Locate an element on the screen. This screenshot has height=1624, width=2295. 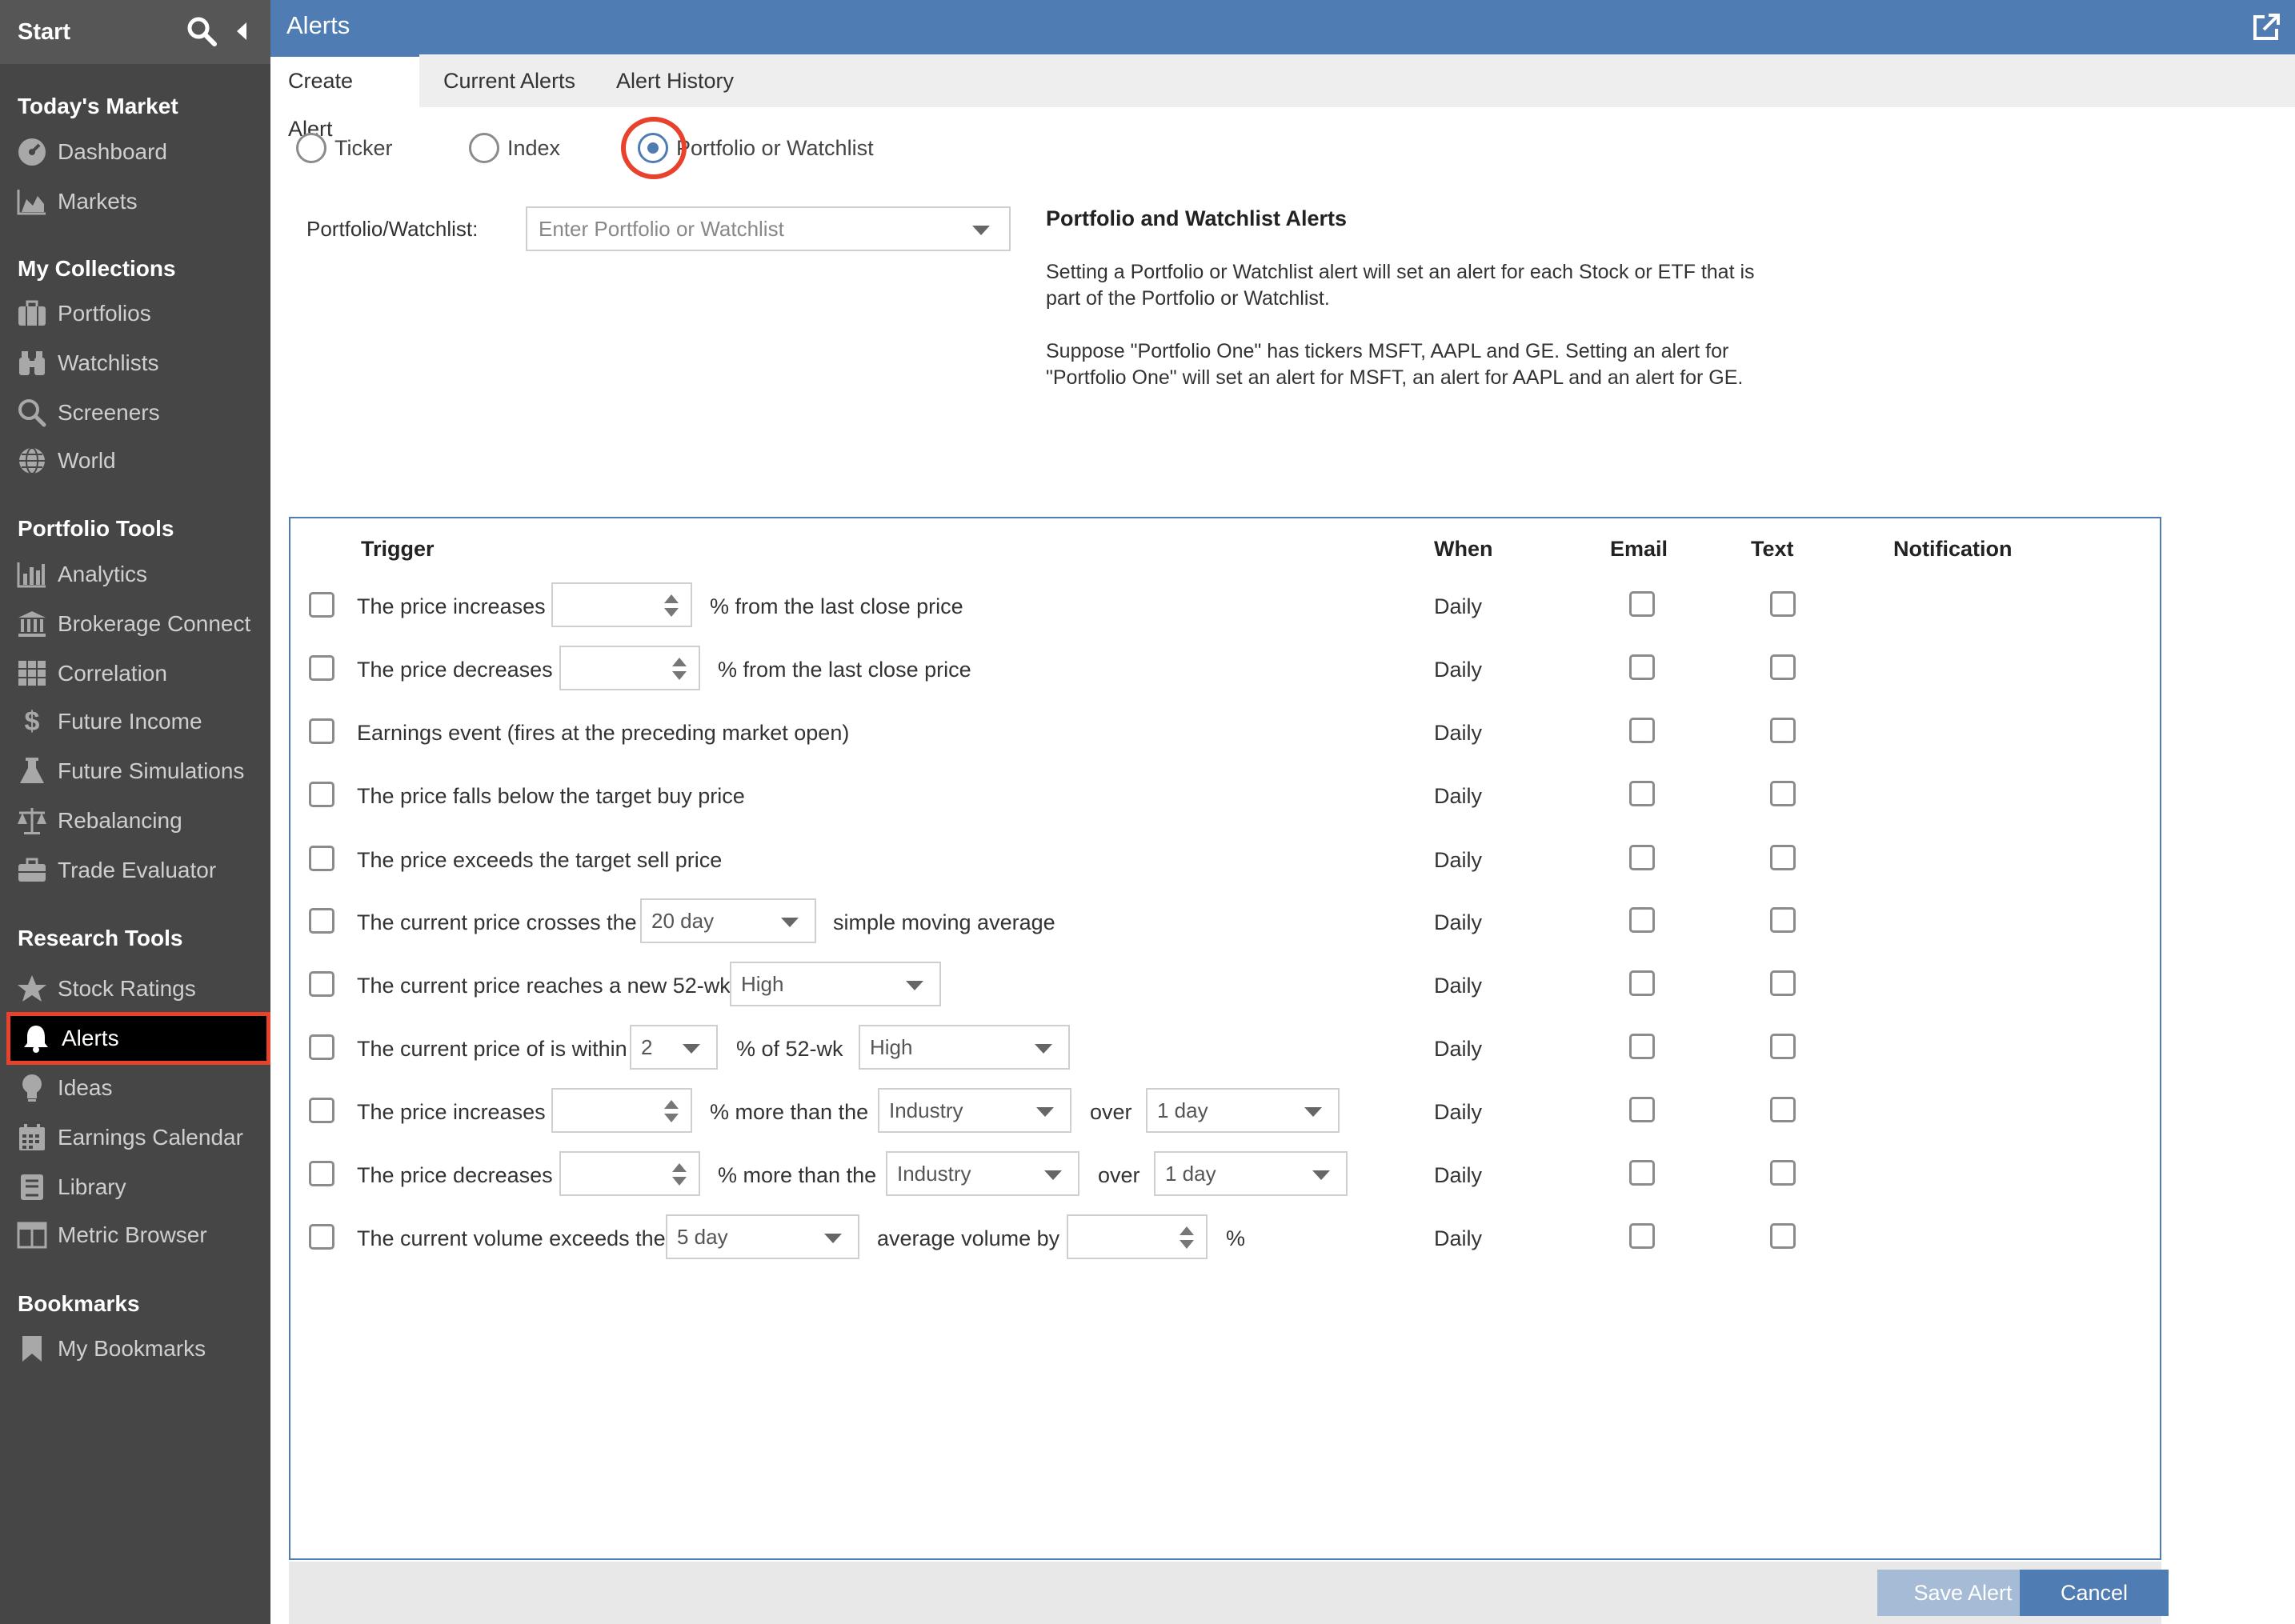
portfolio-watchlist-select: Enter Portfolio or Watchlist is located at coordinates (768, 228).